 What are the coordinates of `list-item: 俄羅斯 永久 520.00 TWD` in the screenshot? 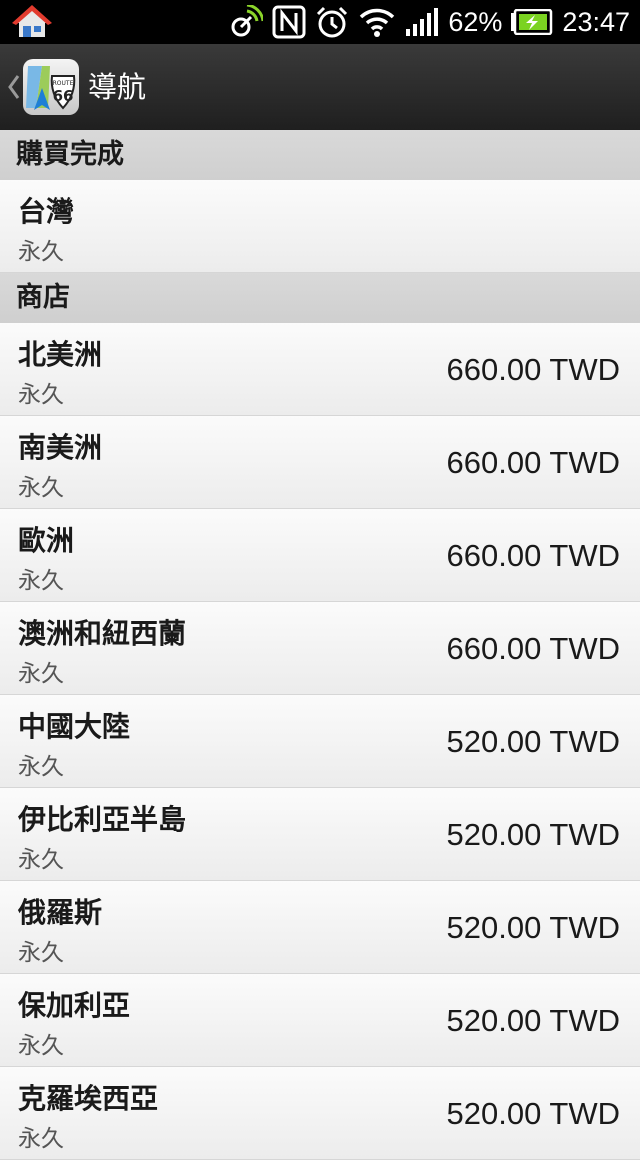 It's located at (320, 927).